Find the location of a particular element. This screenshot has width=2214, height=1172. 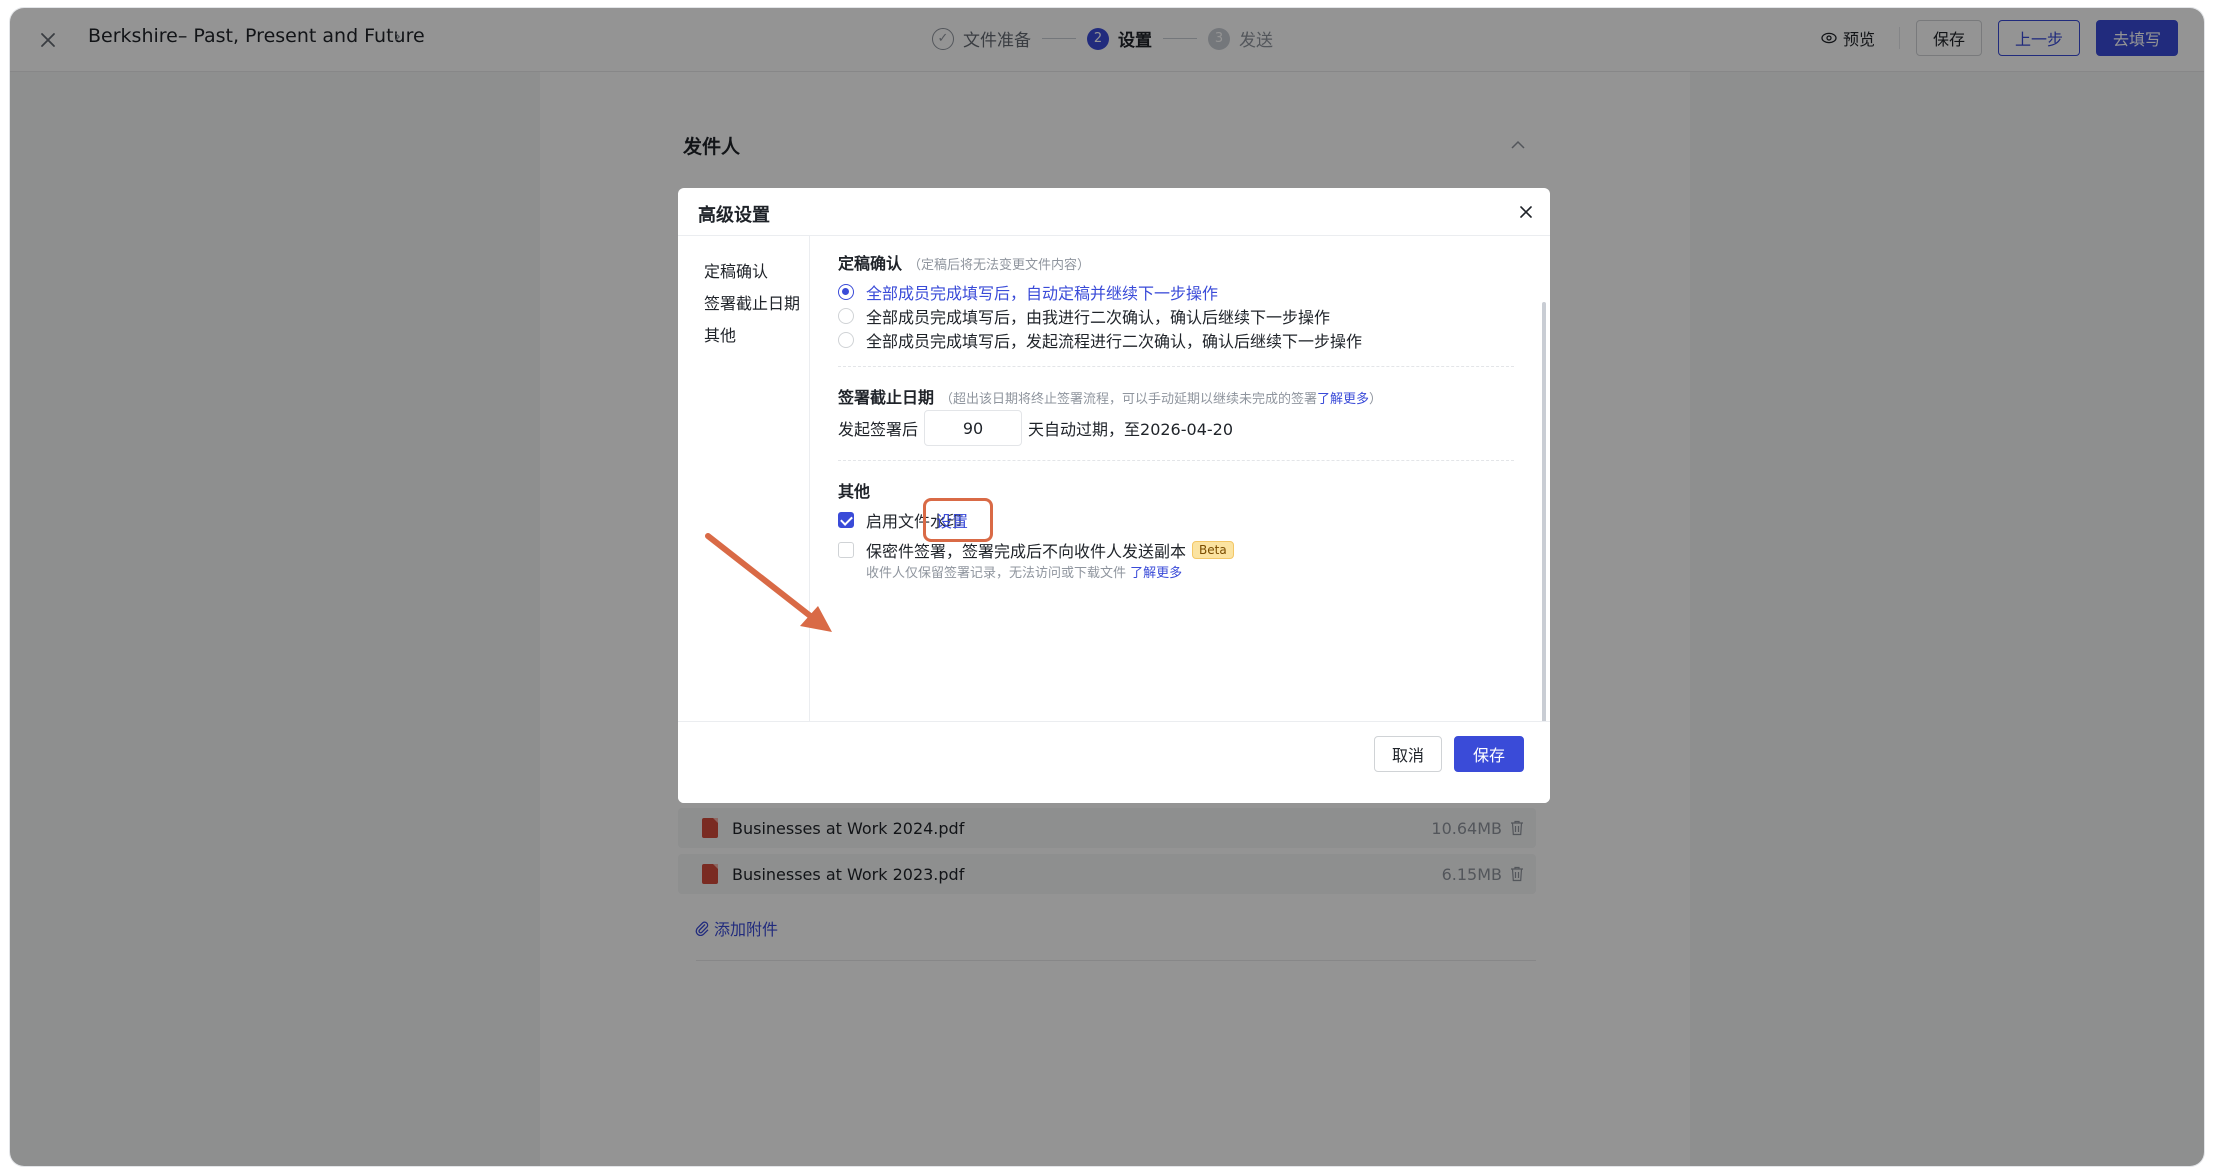

confidential-option: 保密件签署，签署完成后不向收件人发送副本 Beta is located at coordinates (1036, 550).